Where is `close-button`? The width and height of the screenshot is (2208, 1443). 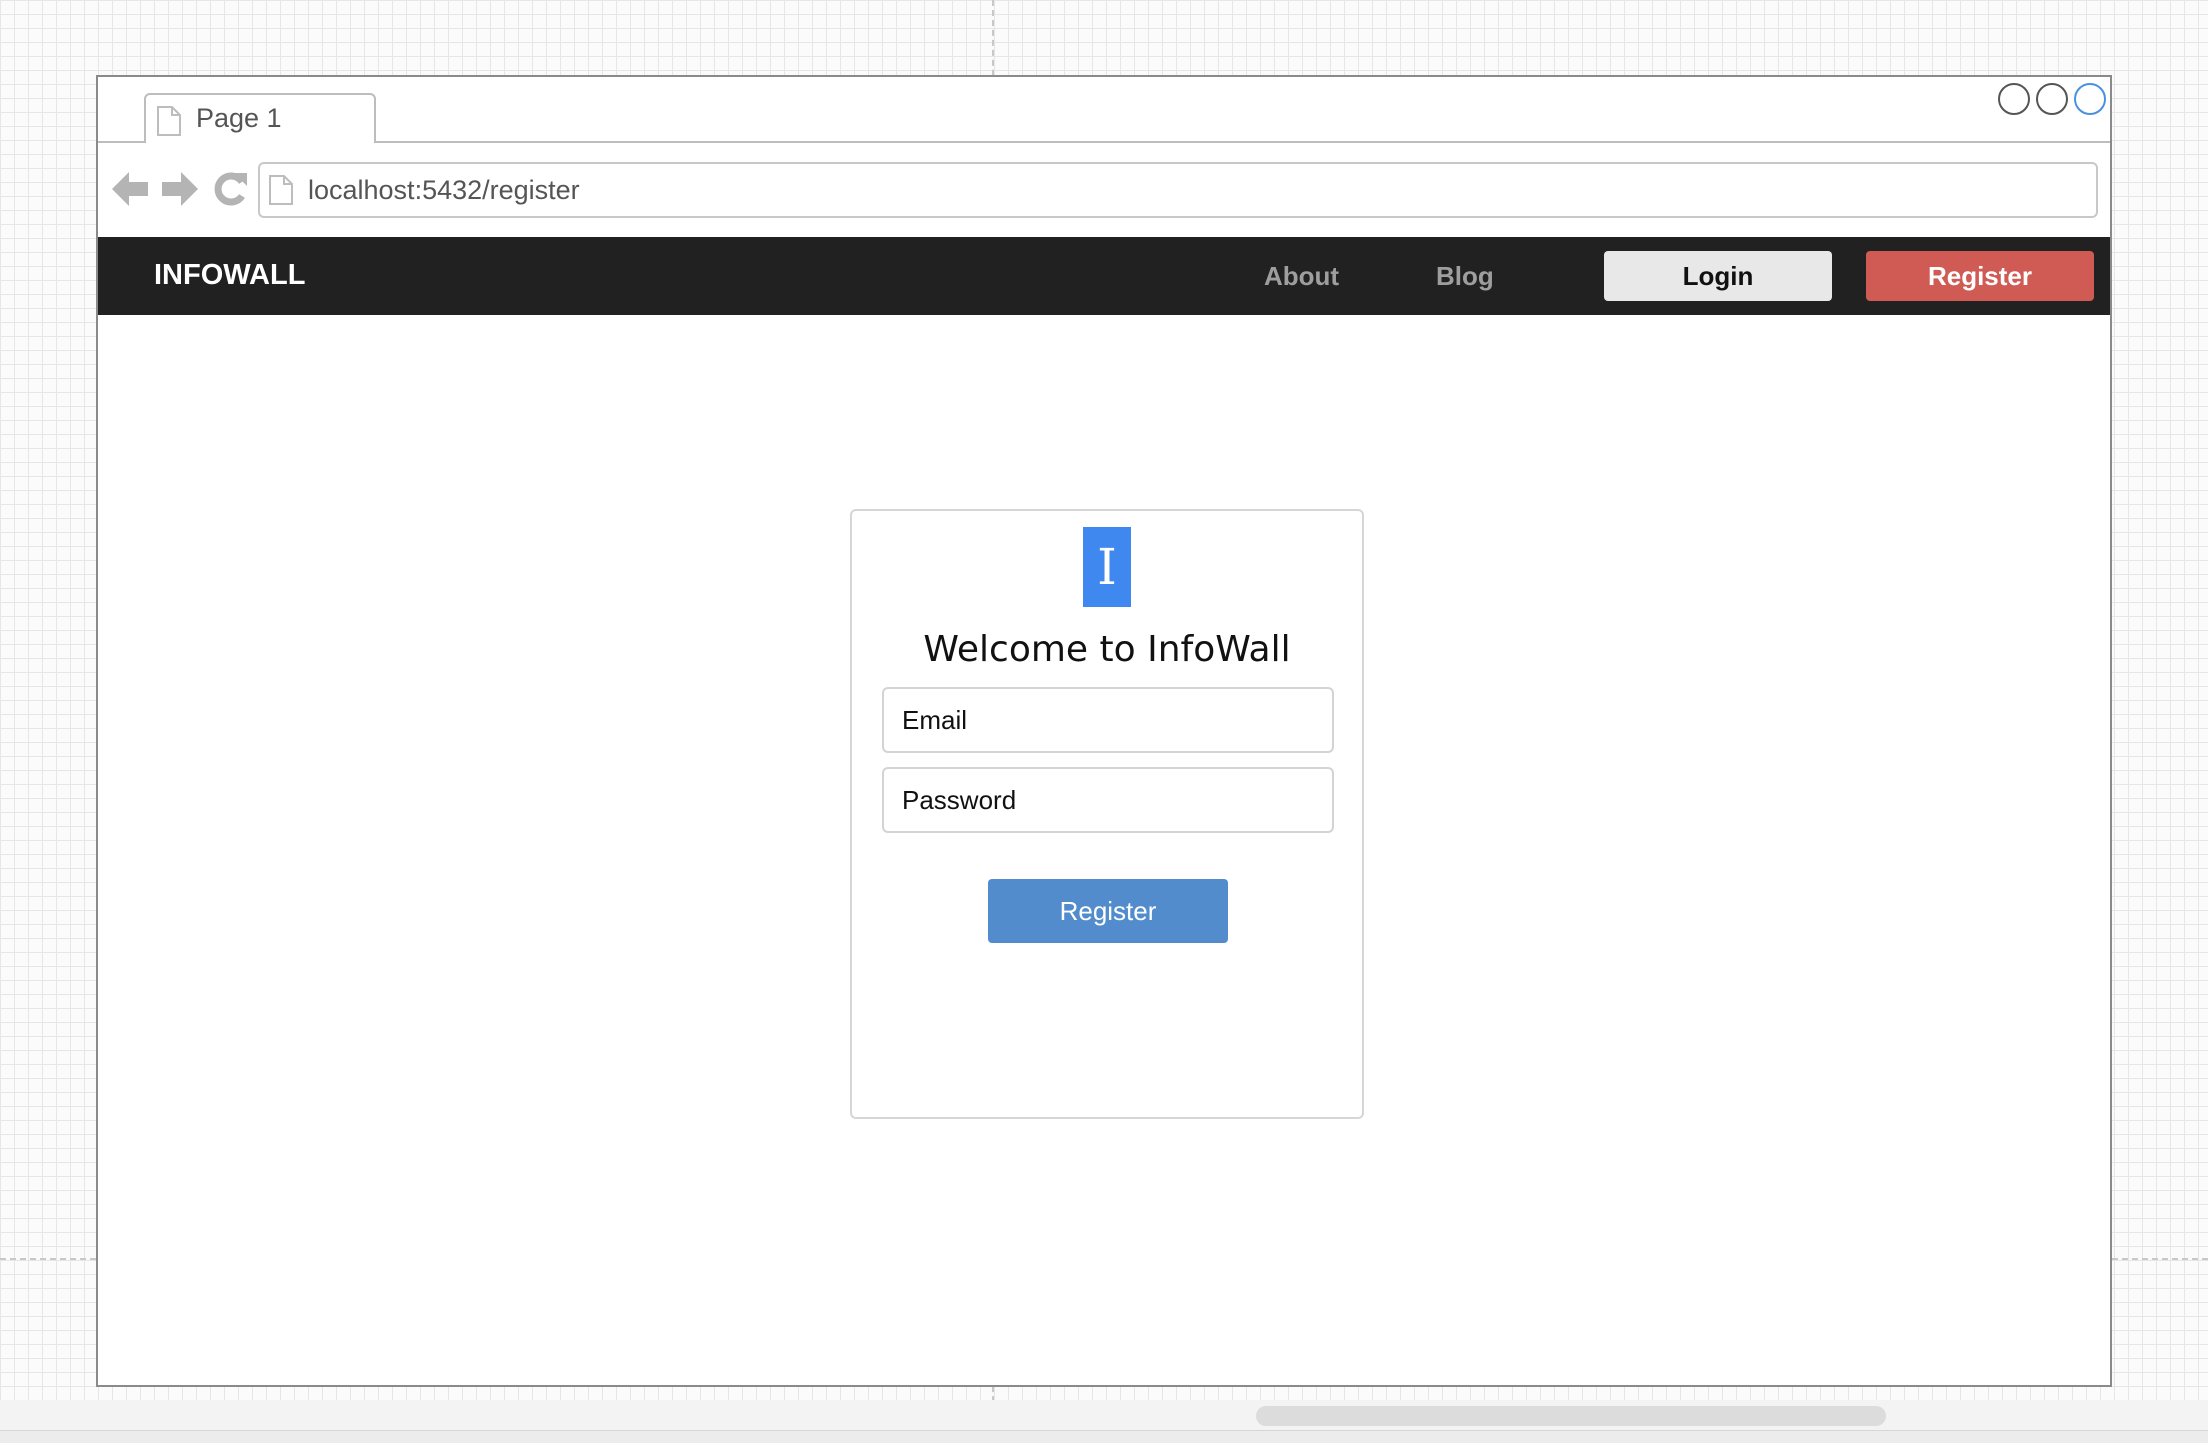 close-button is located at coordinates (2090, 99).